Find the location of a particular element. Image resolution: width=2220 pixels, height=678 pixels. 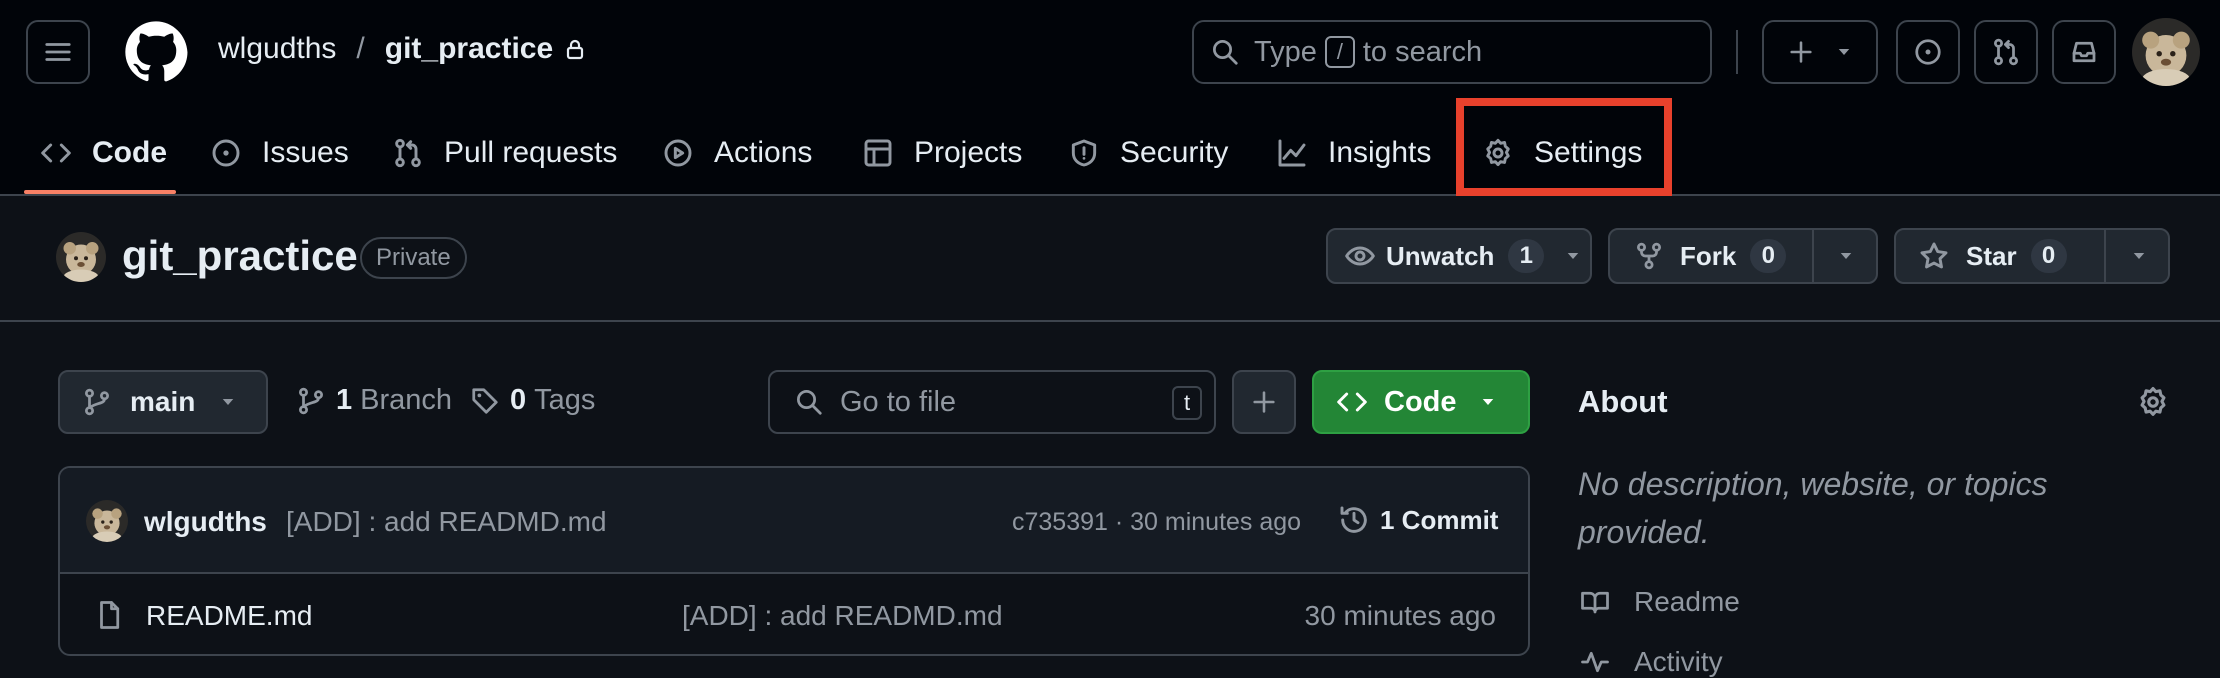

commit-history-link: 1 Commit is located at coordinates (1418, 520).